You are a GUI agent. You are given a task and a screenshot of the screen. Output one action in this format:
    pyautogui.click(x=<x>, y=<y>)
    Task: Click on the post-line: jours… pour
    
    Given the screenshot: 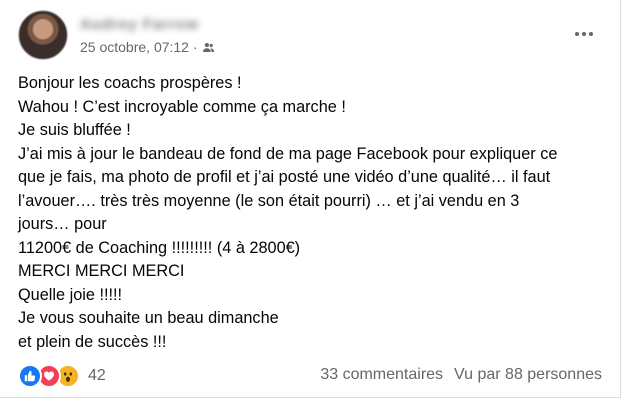 What is the action you would take?
    pyautogui.click(x=62, y=224)
    